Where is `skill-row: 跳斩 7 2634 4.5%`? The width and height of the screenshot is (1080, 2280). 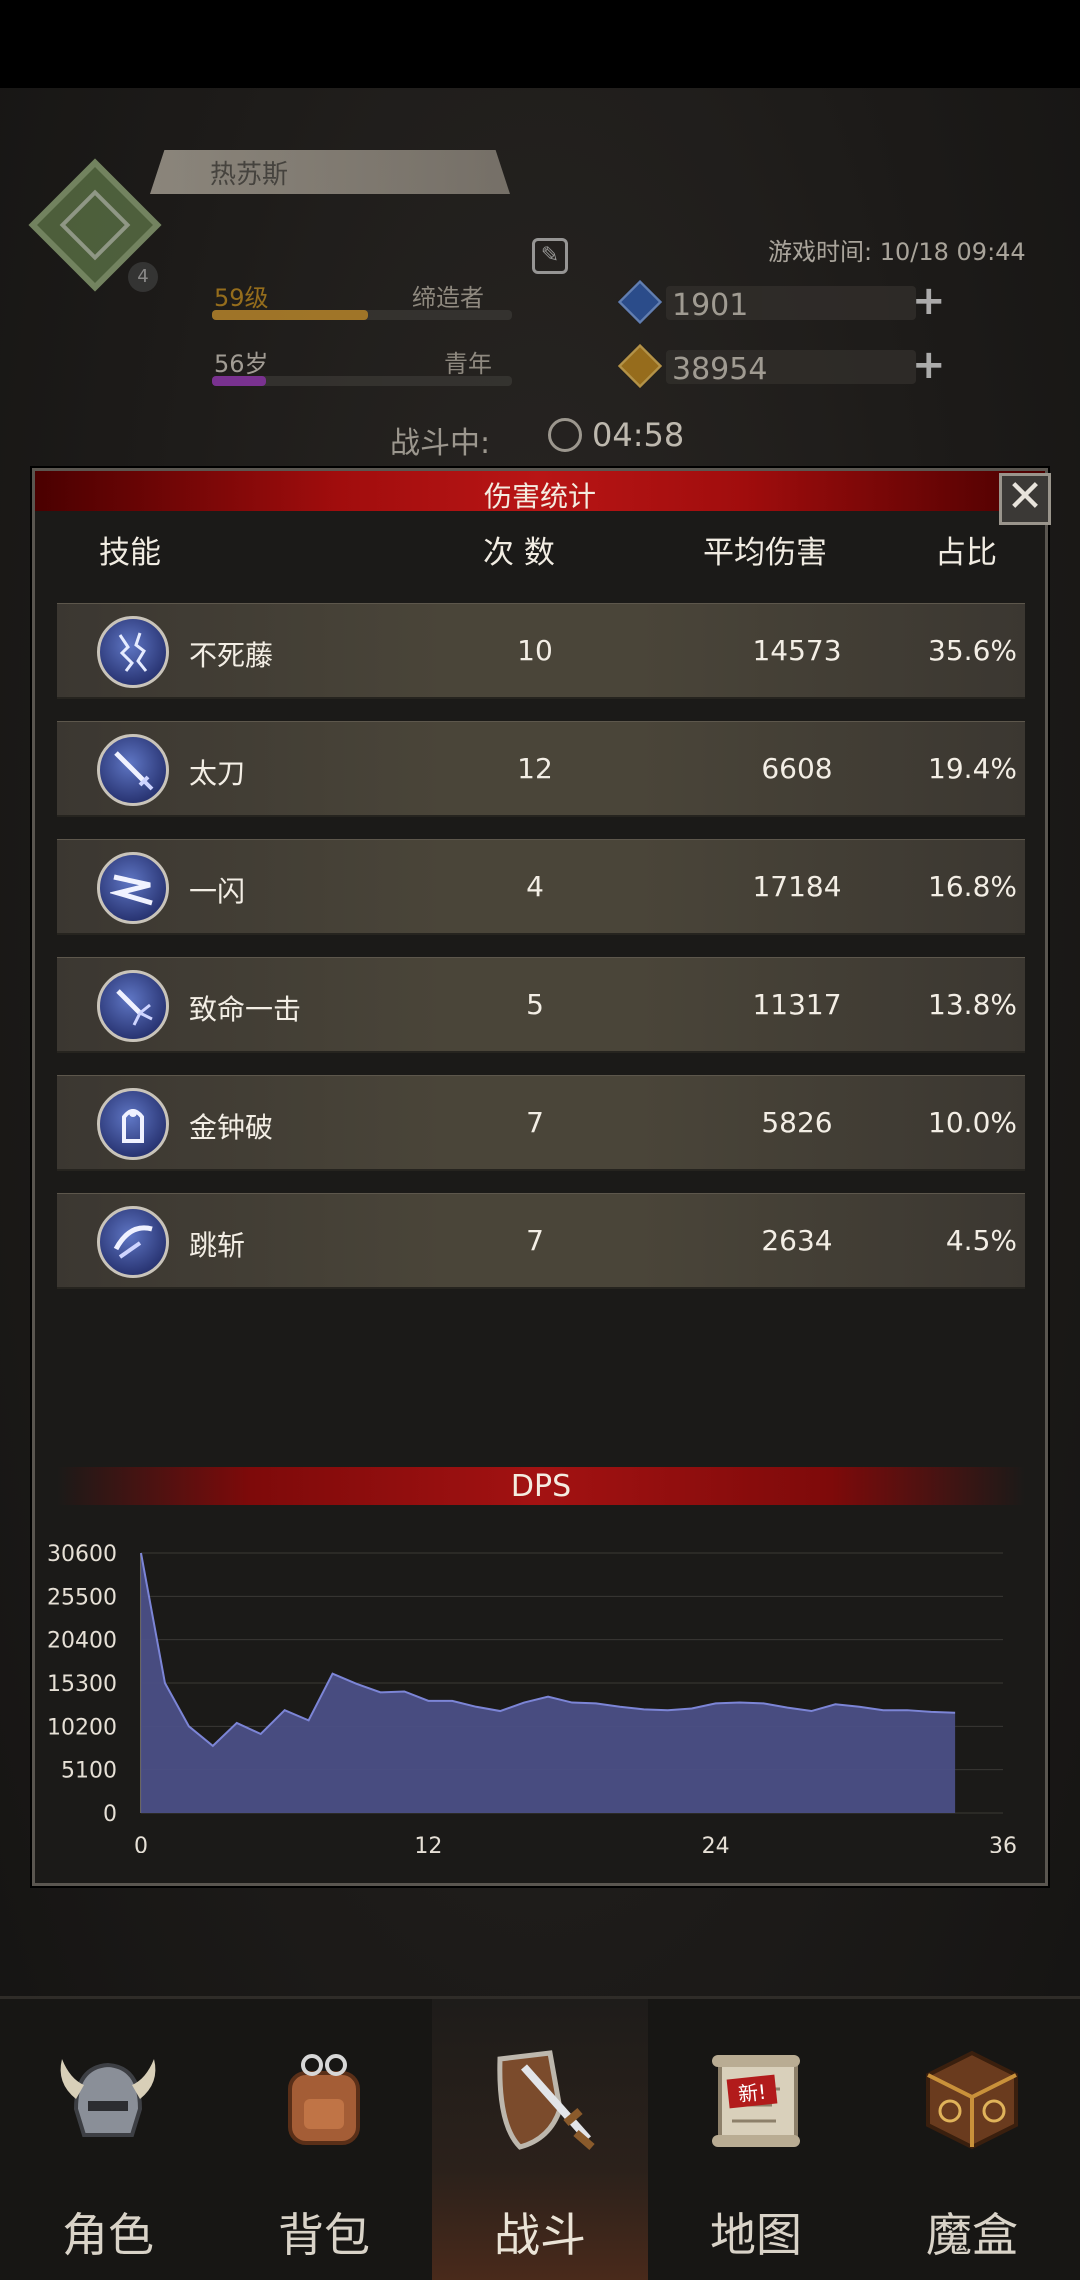 skill-row: 跳斩 7 2634 4.5% is located at coordinates (541, 1241).